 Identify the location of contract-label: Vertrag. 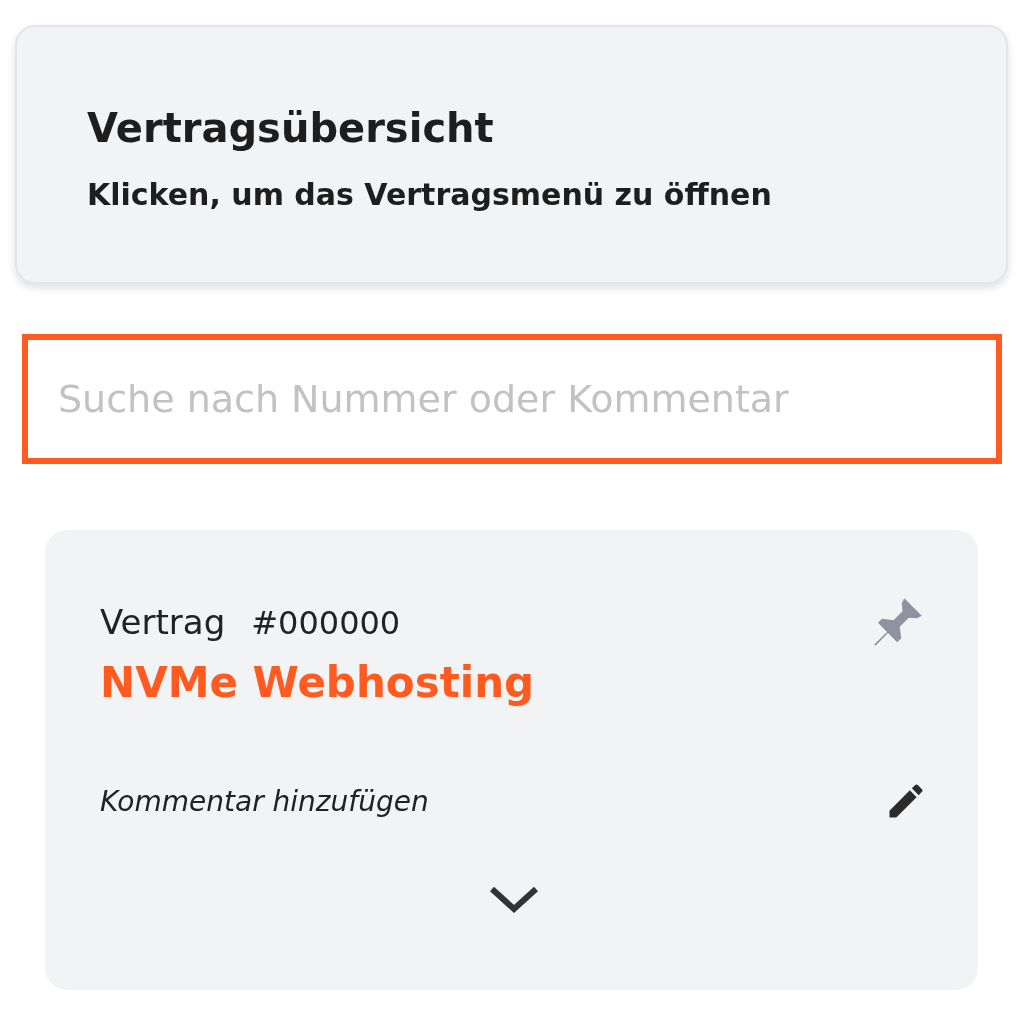
(163, 622).